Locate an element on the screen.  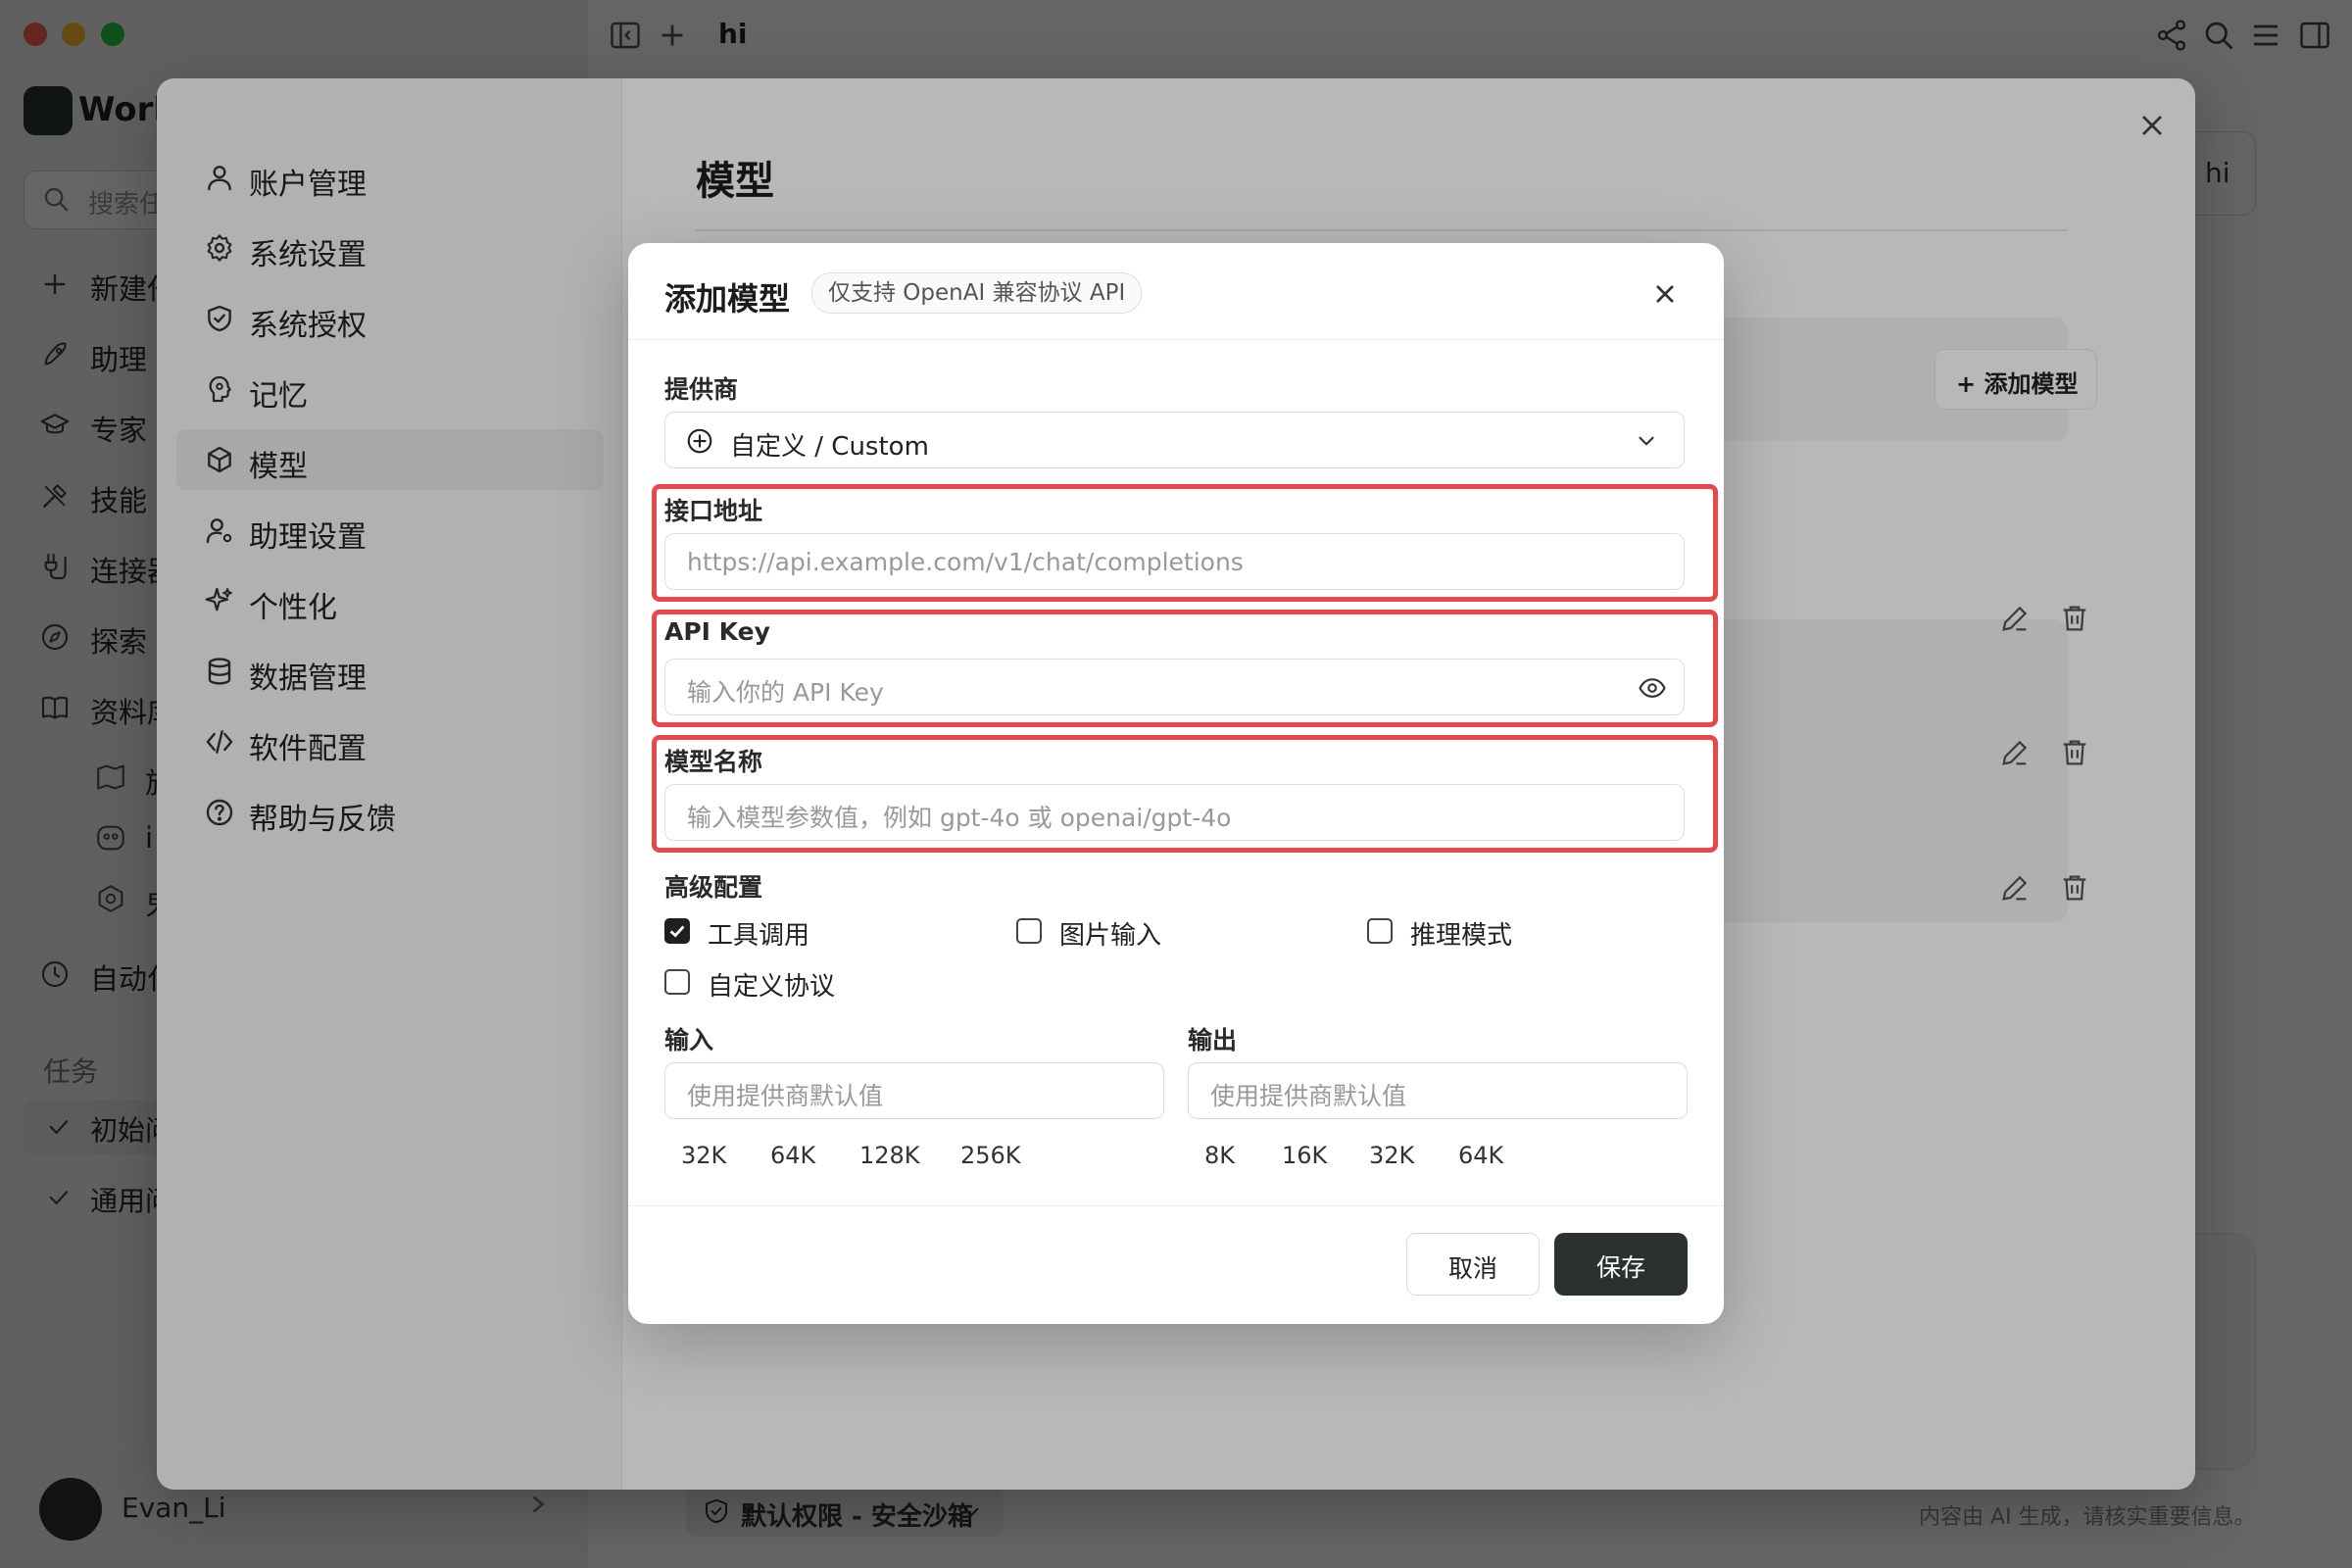
output-tokens-field: 使用提供商默认值 is located at coordinates (1438, 1090).